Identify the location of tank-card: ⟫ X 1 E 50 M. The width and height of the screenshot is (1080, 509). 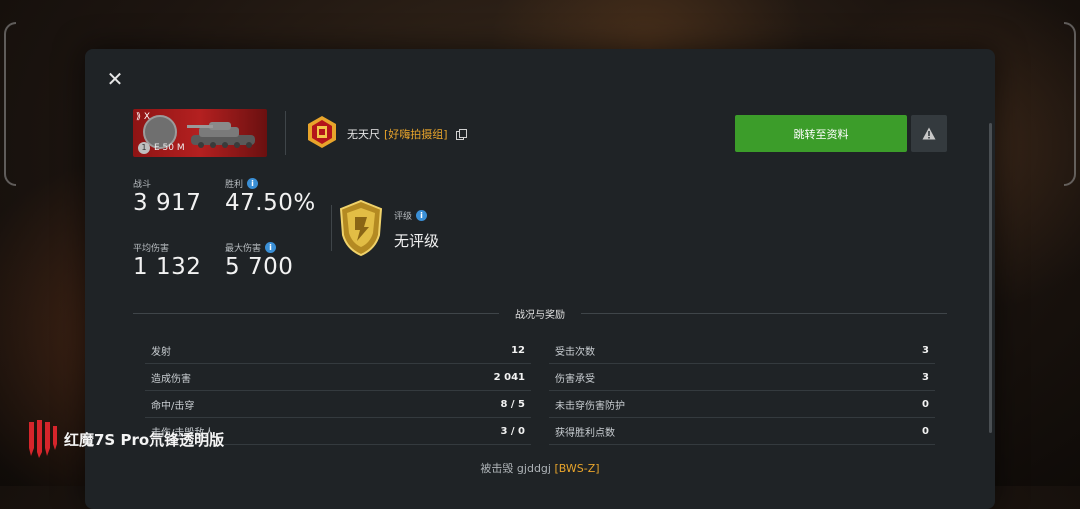
(200, 133).